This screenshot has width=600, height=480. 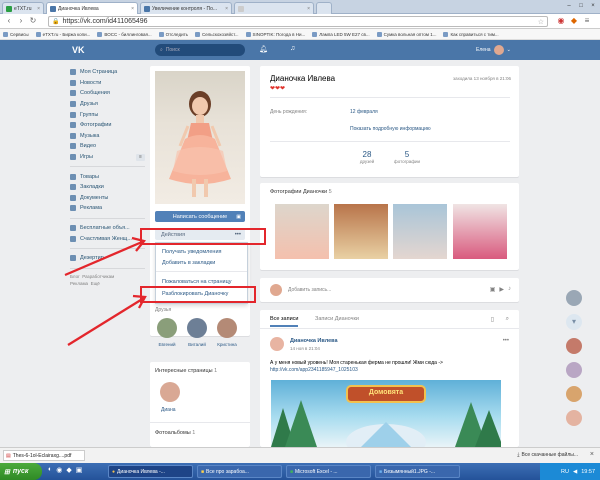 I want to click on menu-item-bookmarks: Закладки, so click(x=107, y=187).